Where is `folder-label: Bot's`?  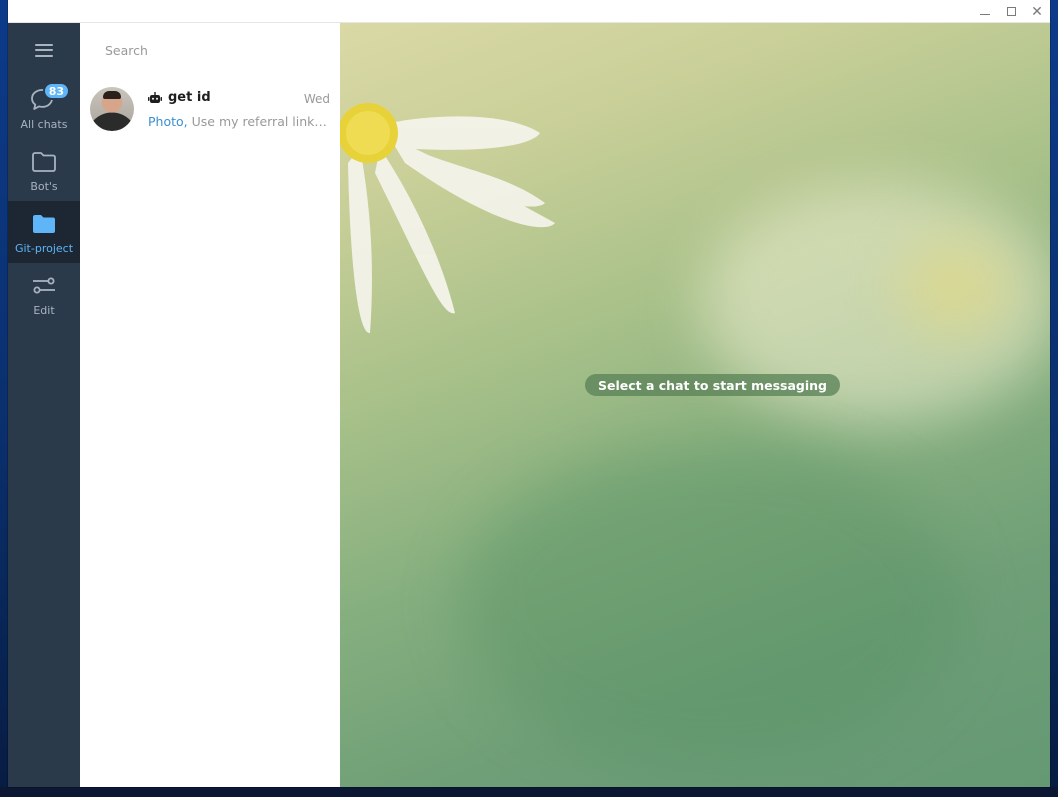
folder-label: Bot's is located at coordinates (44, 186).